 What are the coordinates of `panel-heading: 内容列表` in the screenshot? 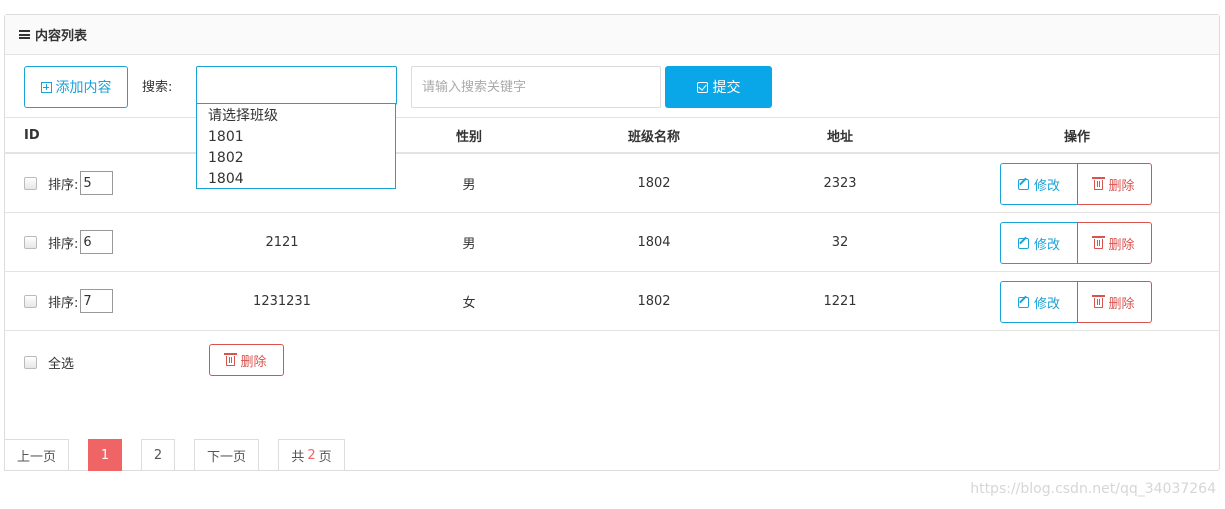 It's located at (612, 35).